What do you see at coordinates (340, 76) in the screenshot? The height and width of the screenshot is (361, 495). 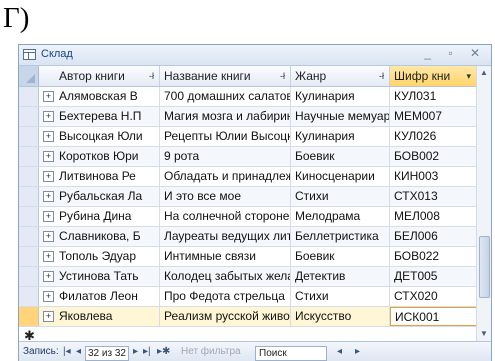 I see `column-header-genre: Жанр -ł` at bounding box center [340, 76].